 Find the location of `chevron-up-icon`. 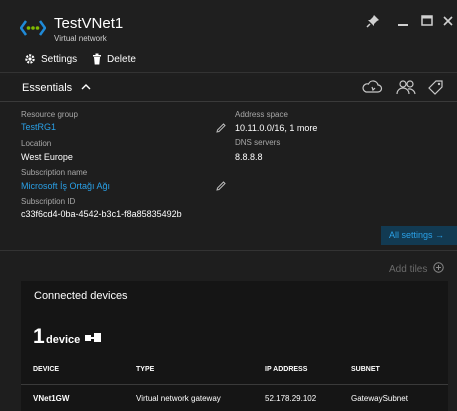

chevron-up-icon is located at coordinates (86, 87).